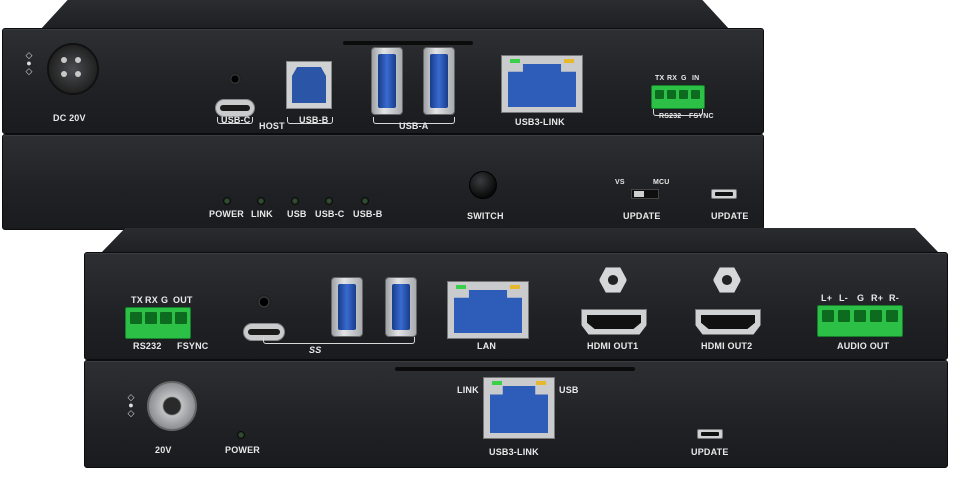 The width and height of the screenshot is (967, 488). Describe the element at coordinates (894, 298) in the screenshot. I see `audio-pin-label: R-` at that location.